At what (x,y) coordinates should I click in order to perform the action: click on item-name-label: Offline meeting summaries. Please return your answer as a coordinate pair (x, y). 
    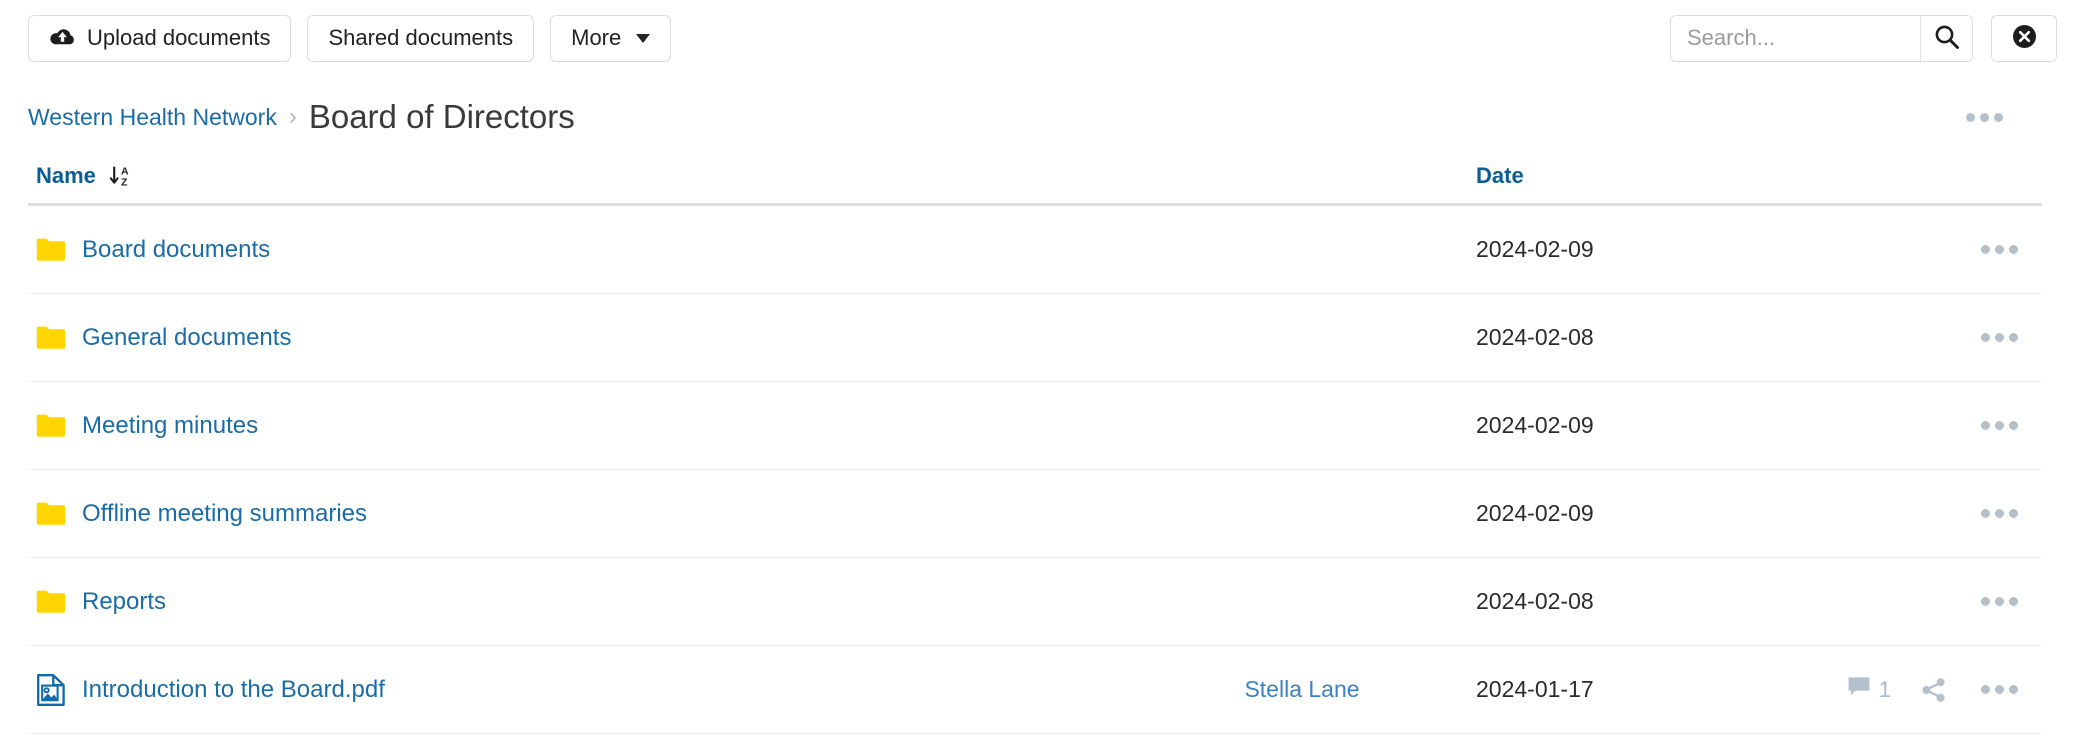
    Looking at the image, I should click on (224, 513).